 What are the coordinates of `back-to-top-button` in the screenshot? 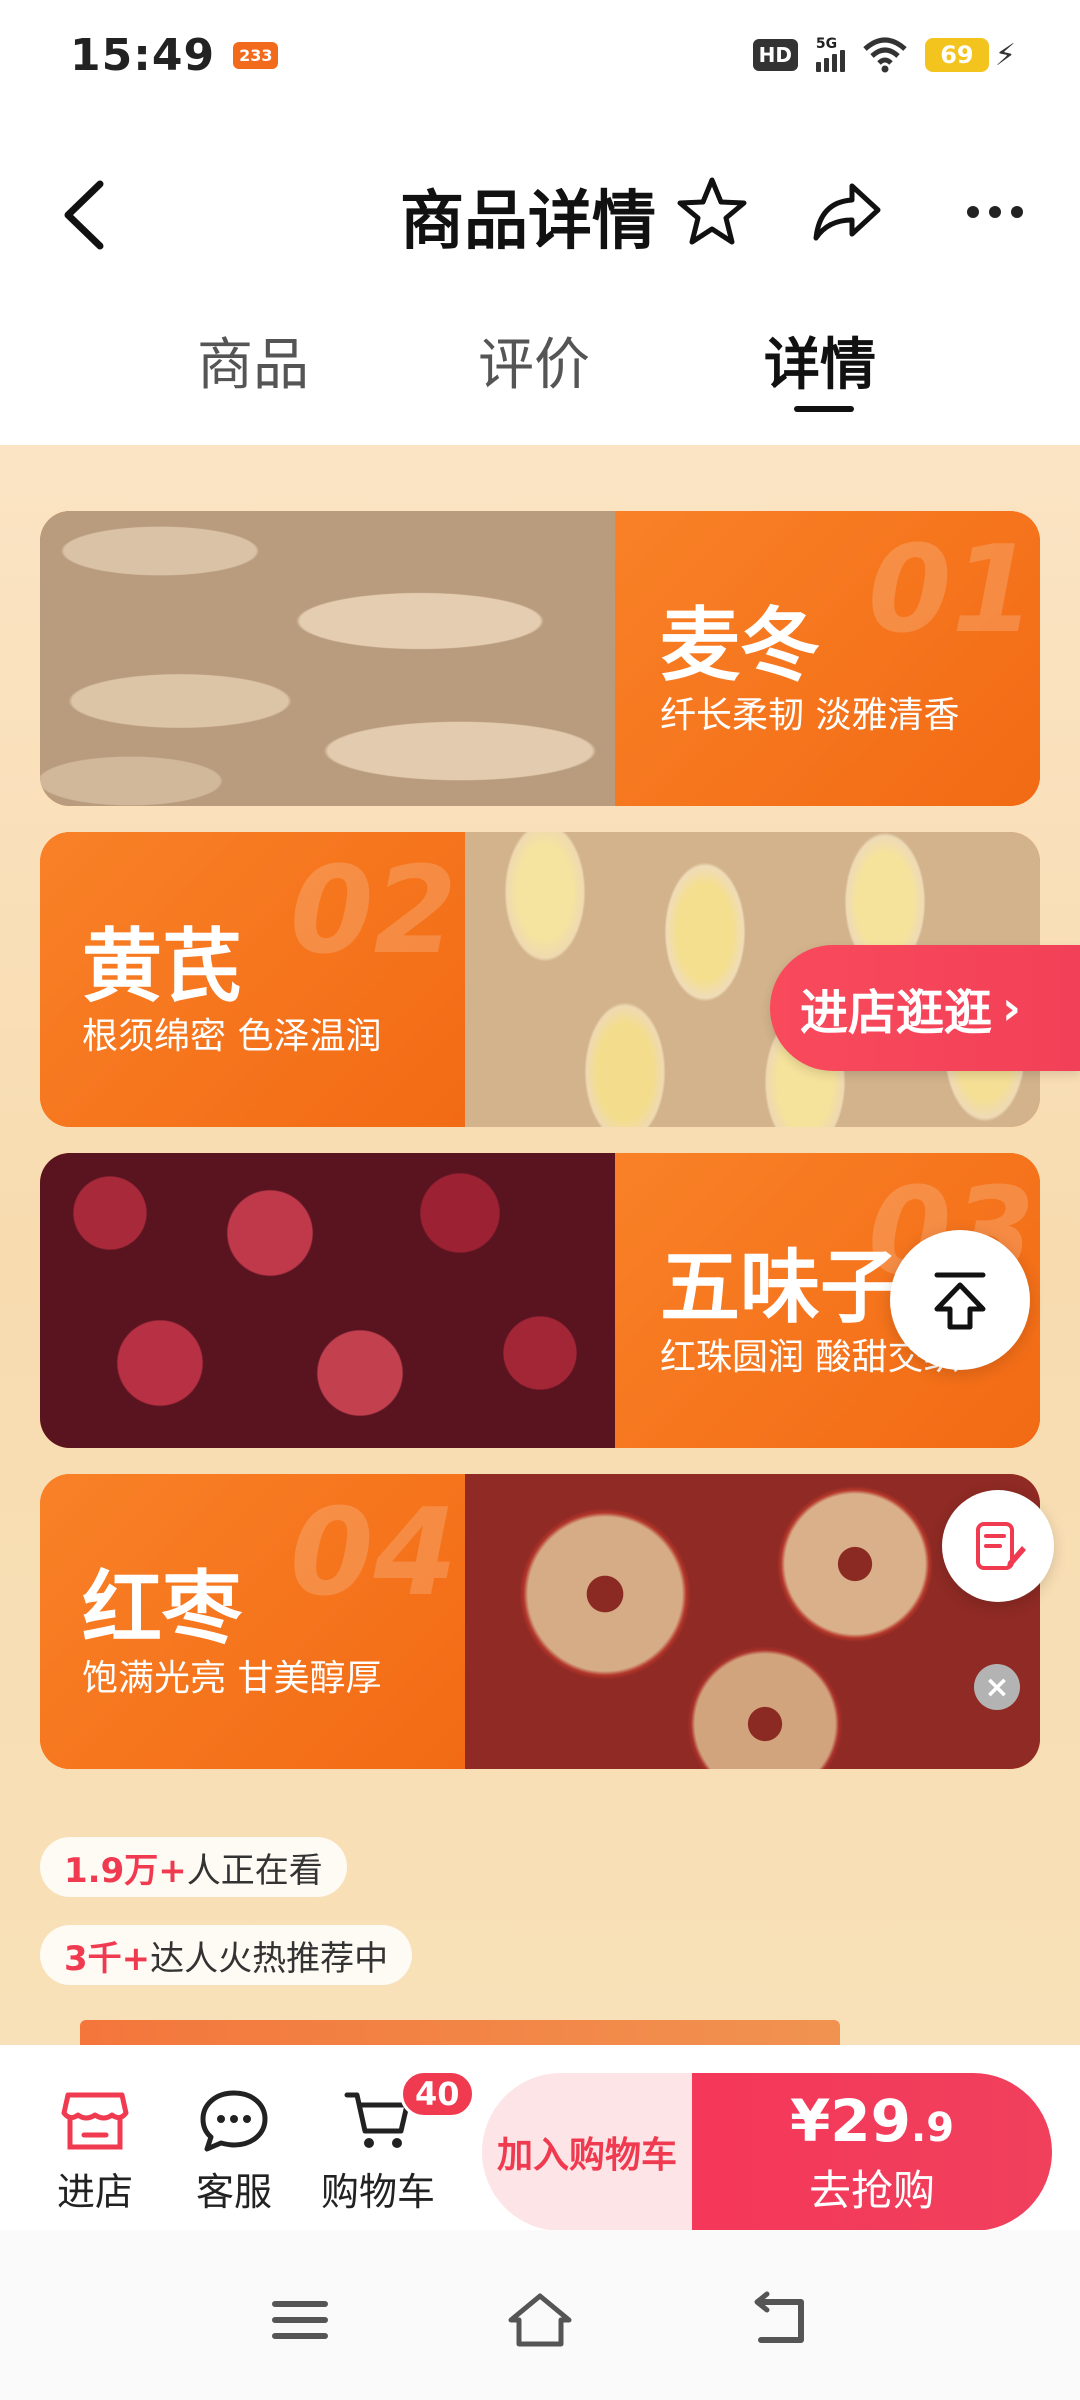 It's located at (960, 1300).